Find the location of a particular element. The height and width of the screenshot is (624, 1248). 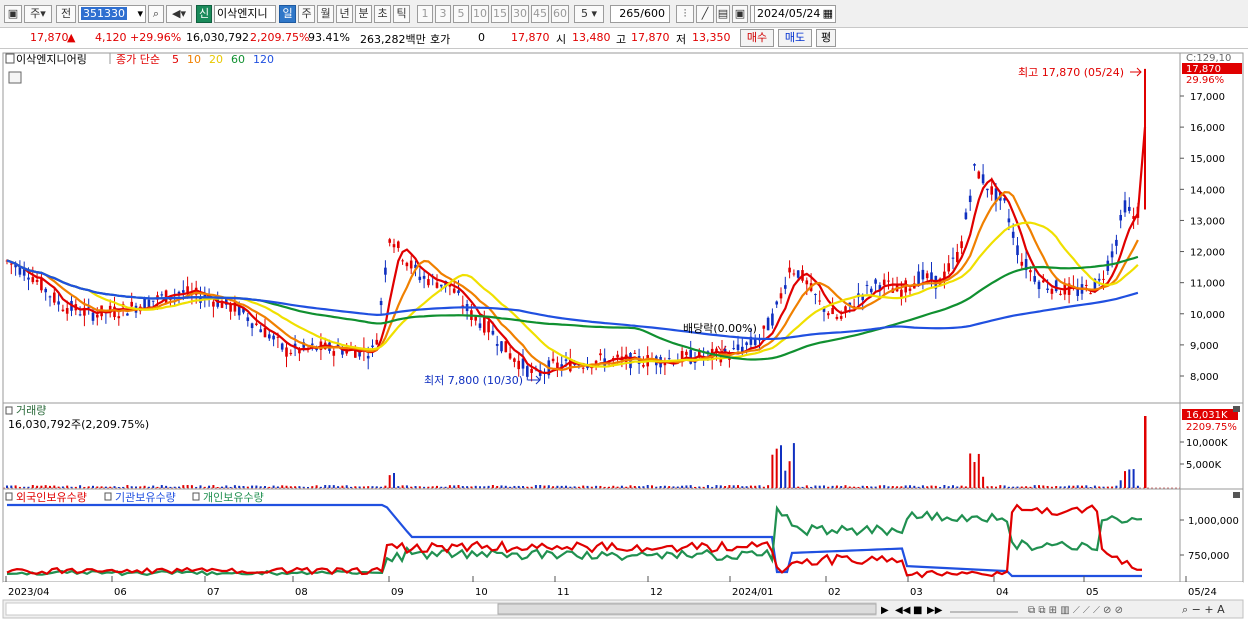

fast-forward-icon: ▶▶ is located at coordinates (935, 610).